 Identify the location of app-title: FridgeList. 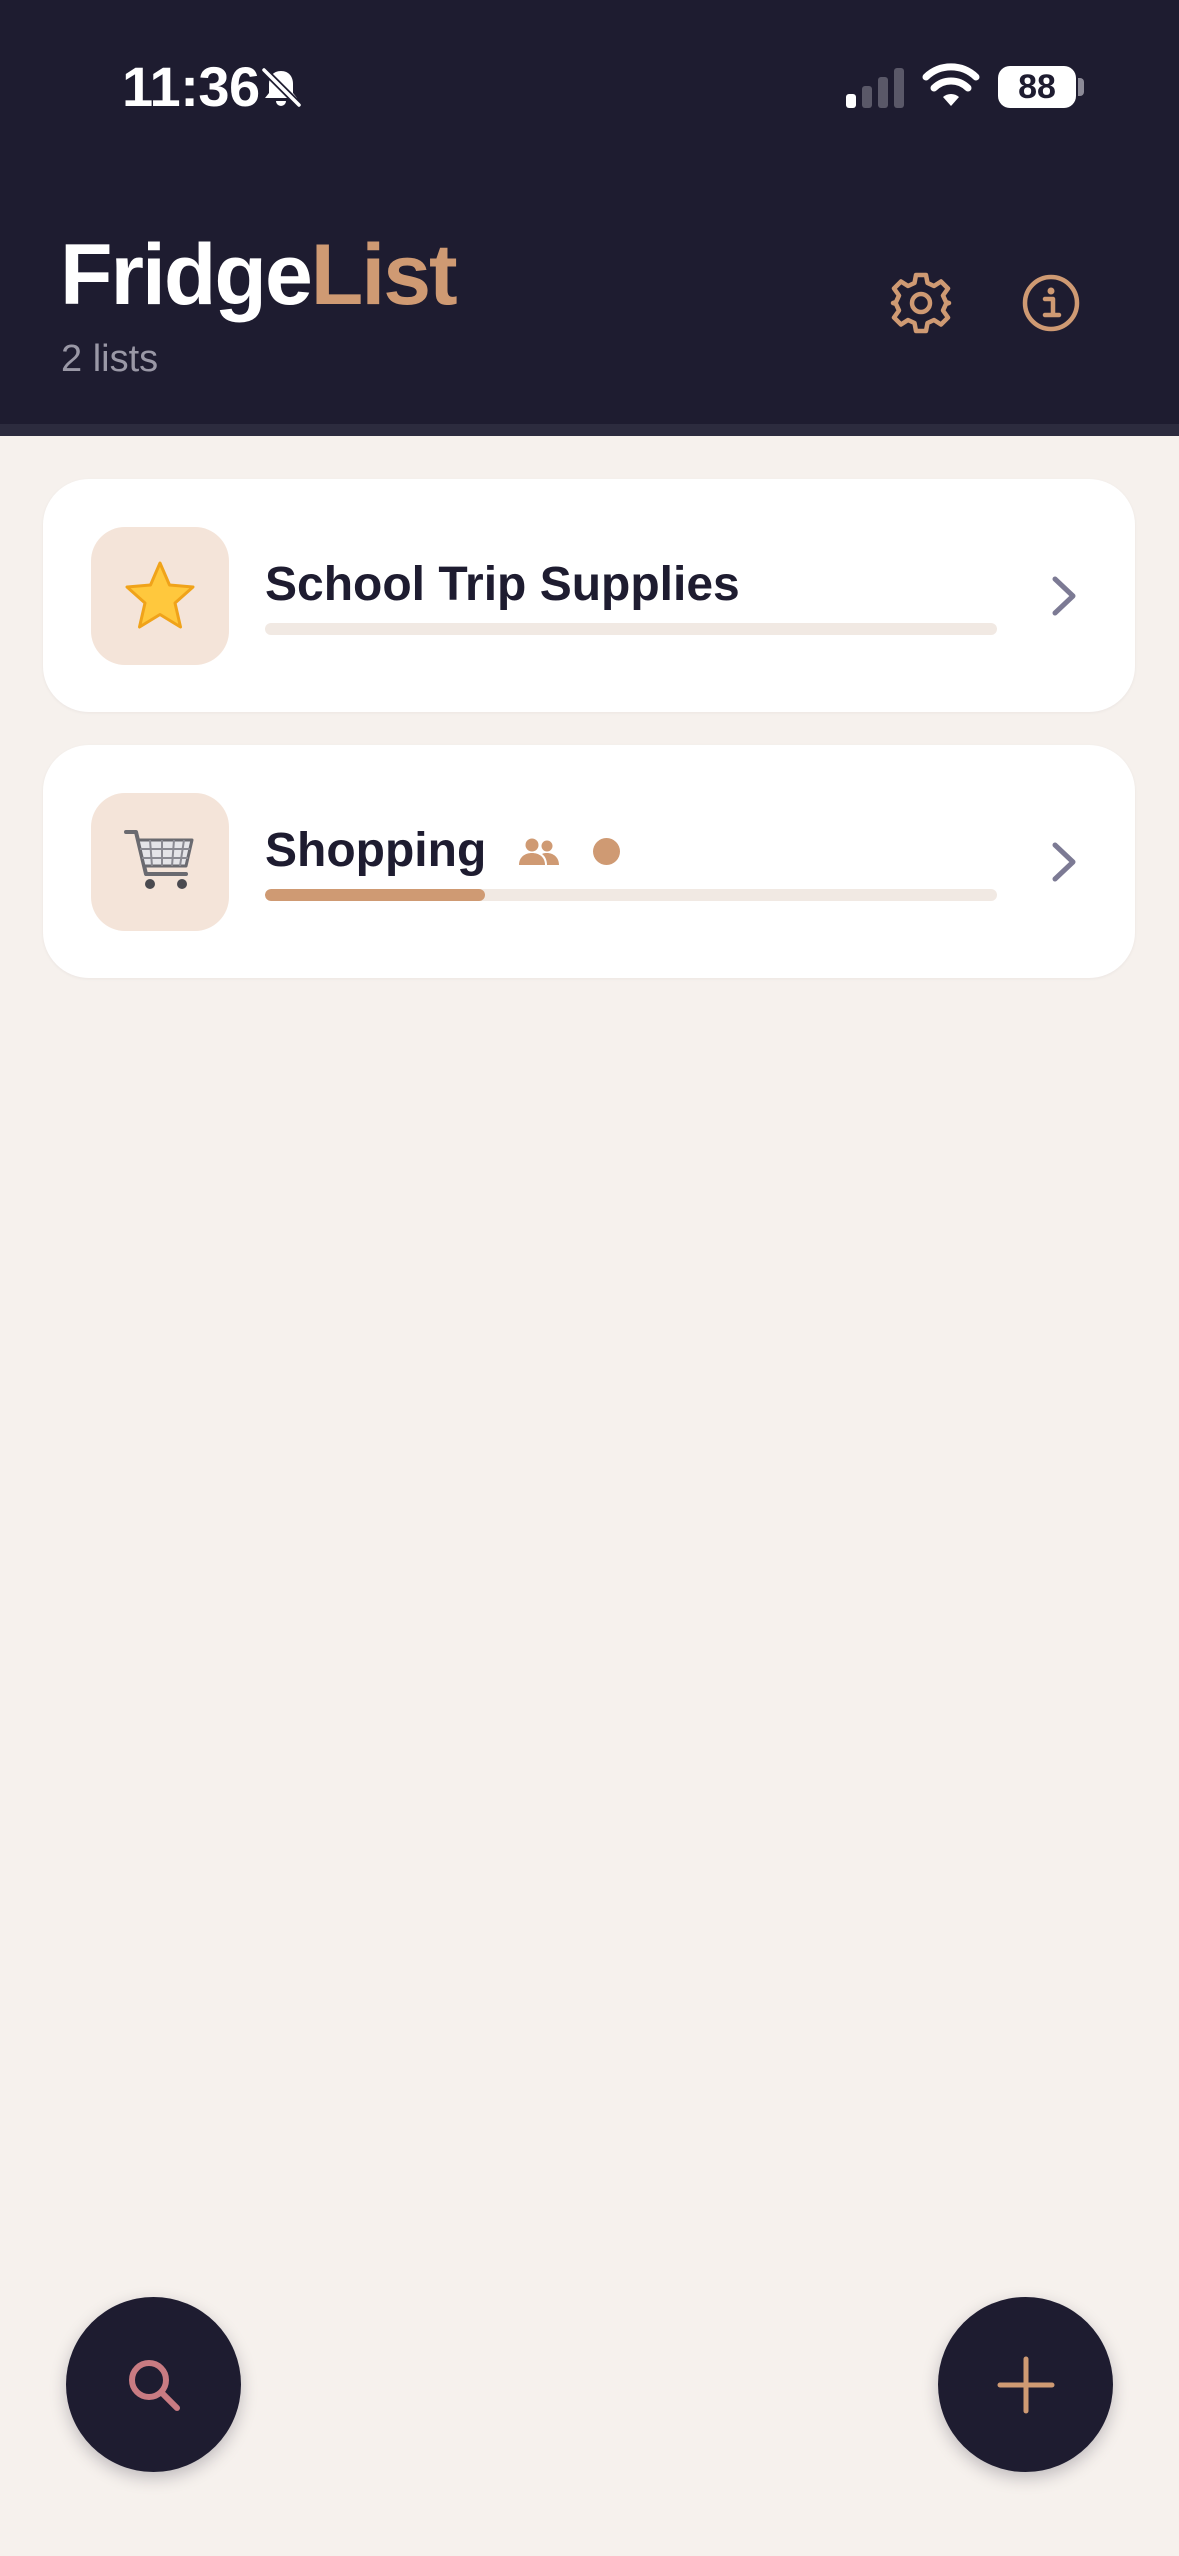
(259, 275).